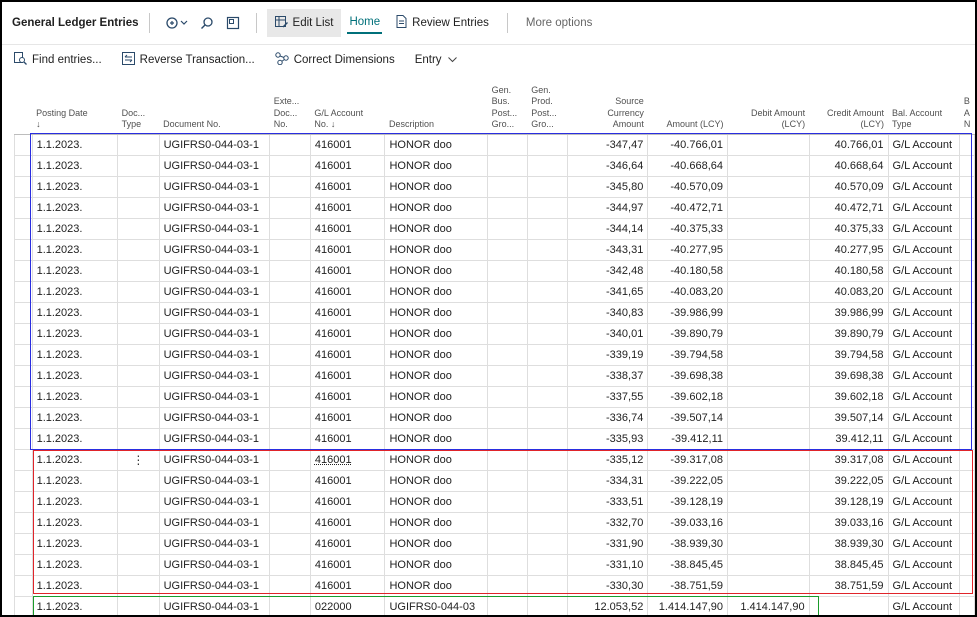  I want to click on amount-lcy-cell: -39.986,99, so click(687, 313).